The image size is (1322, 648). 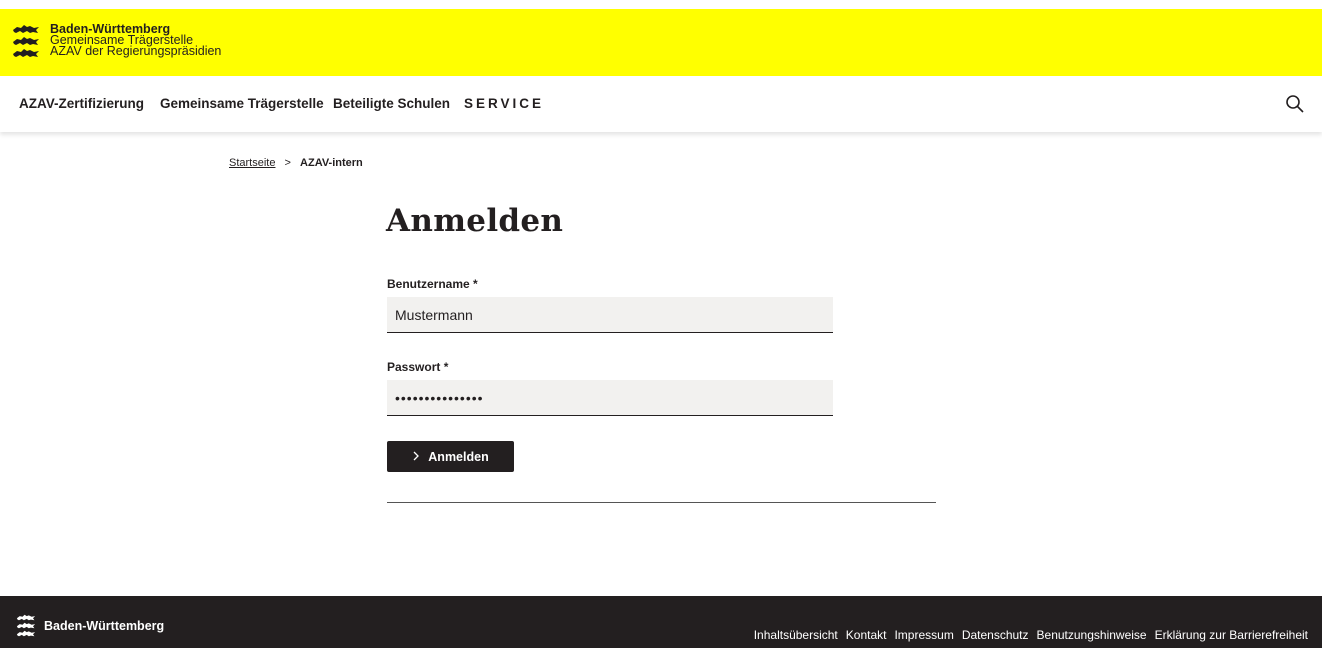 I want to click on search-icon, so click(x=1295, y=104).